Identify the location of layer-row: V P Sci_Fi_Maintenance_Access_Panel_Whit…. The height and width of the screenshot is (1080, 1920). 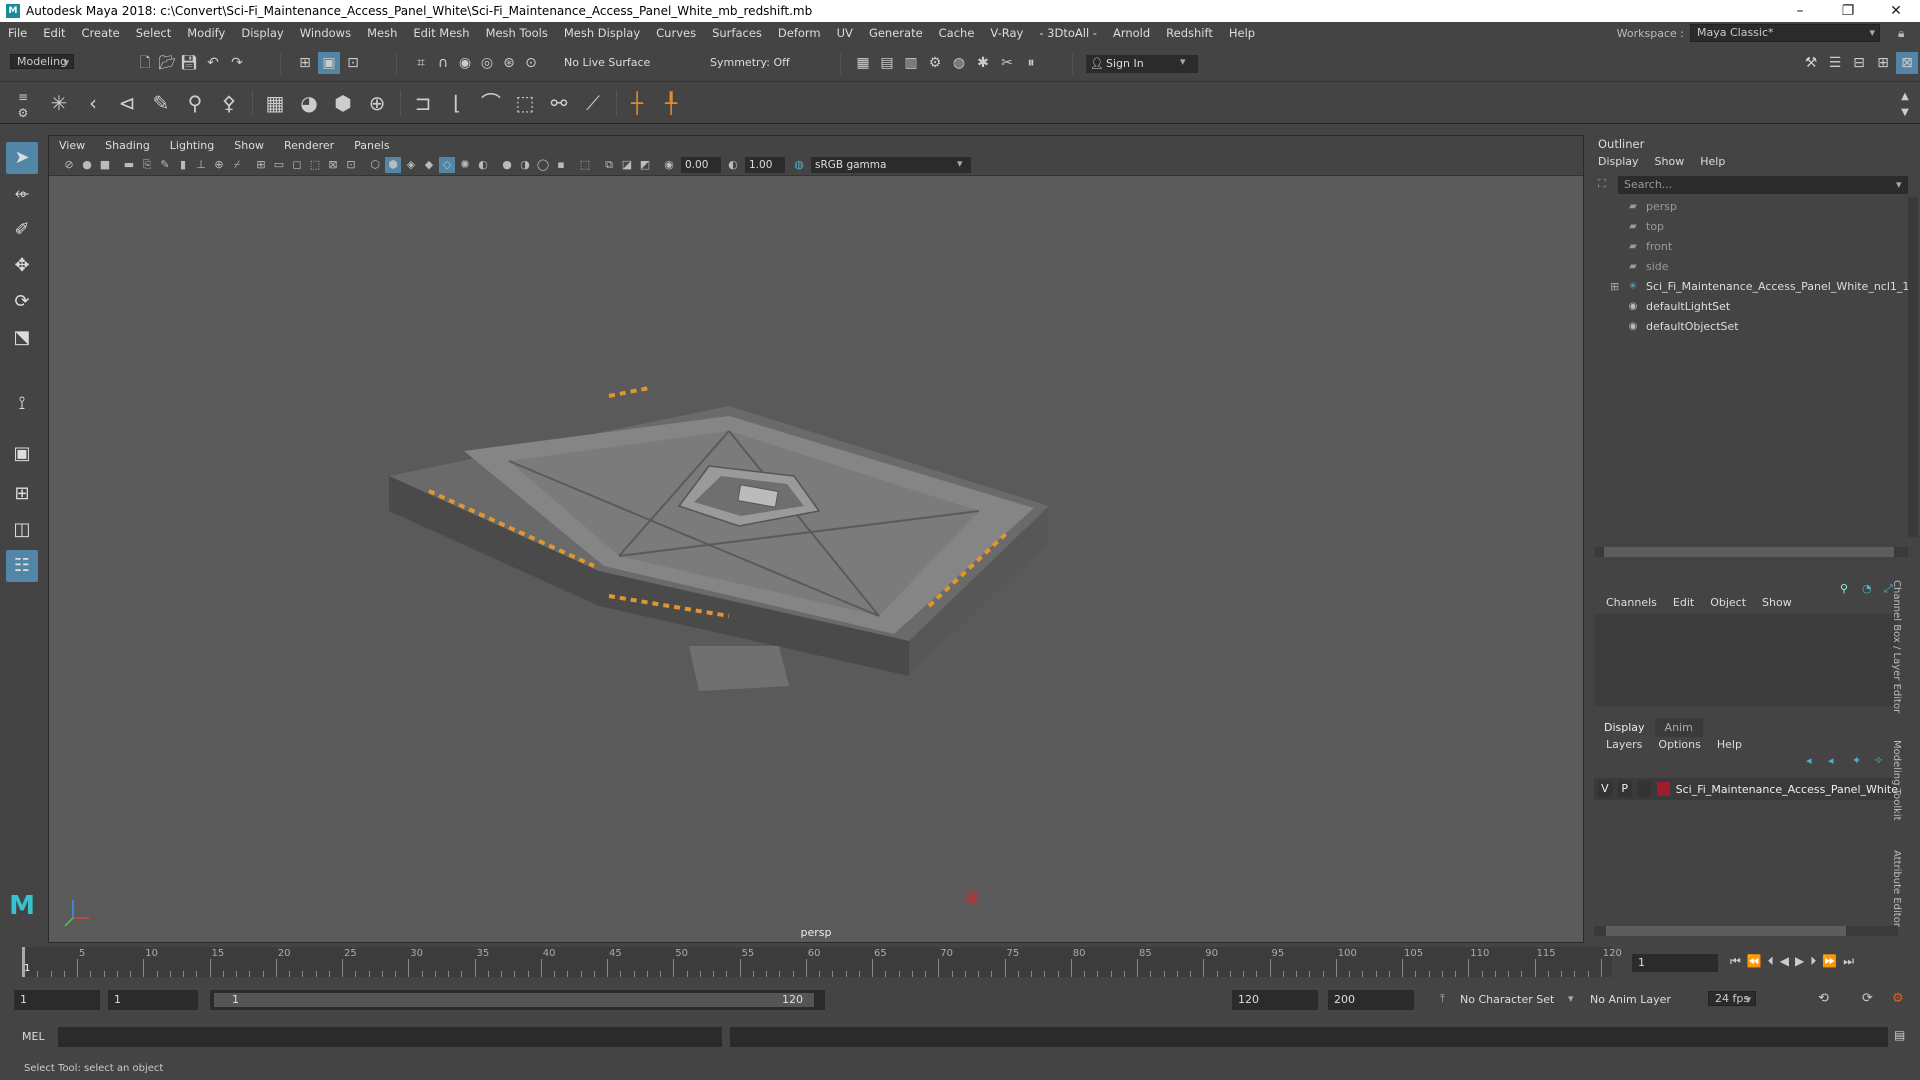
(1746, 789).